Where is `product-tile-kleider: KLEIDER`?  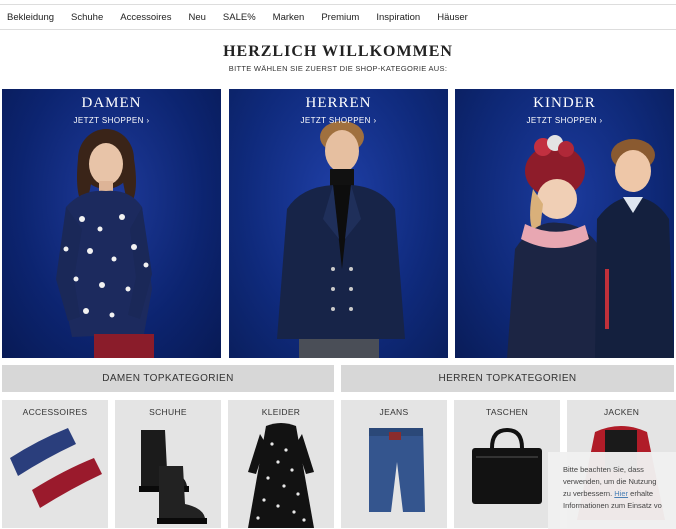 product-tile-kleider: KLEIDER is located at coordinates (281, 464).